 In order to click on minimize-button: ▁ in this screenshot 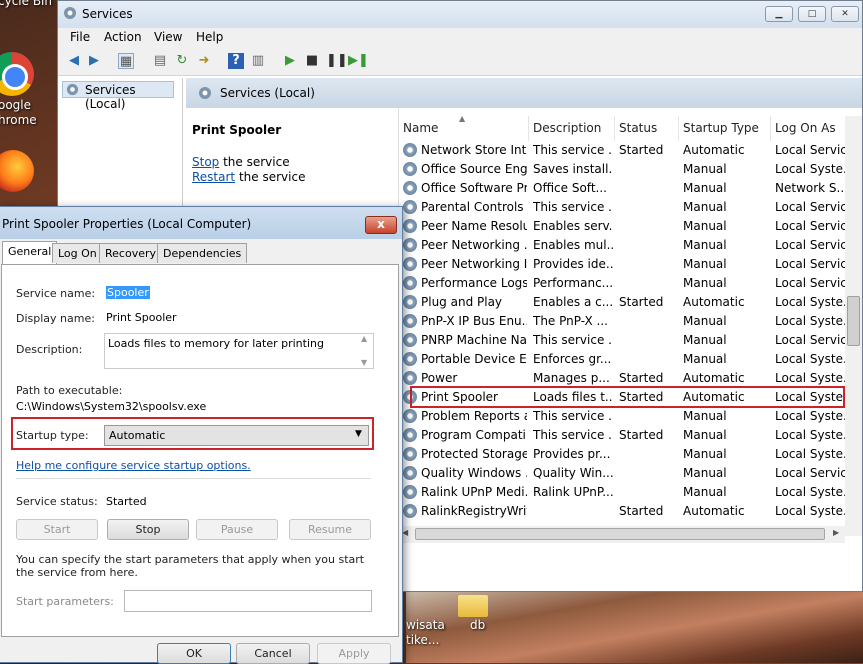, I will do `click(779, 14)`.